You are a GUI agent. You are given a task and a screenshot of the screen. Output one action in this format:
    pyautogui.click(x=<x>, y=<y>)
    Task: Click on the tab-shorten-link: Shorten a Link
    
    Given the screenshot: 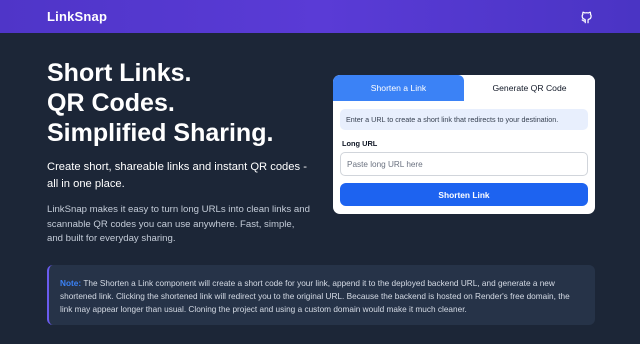 What is the action you would take?
    pyautogui.click(x=398, y=88)
    